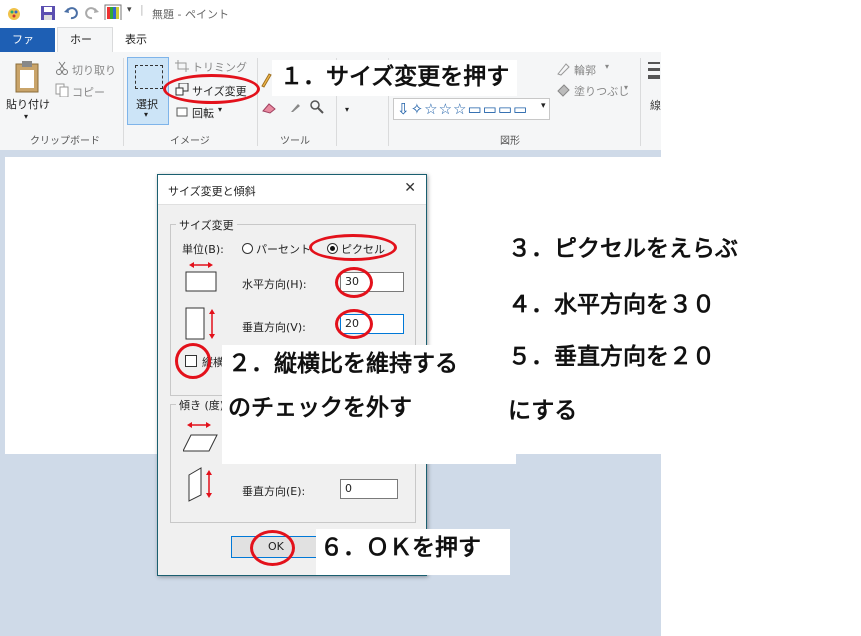 The width and height of the screenshot is (861, 636). I want to click on eraser-icon, so click(269, 108).